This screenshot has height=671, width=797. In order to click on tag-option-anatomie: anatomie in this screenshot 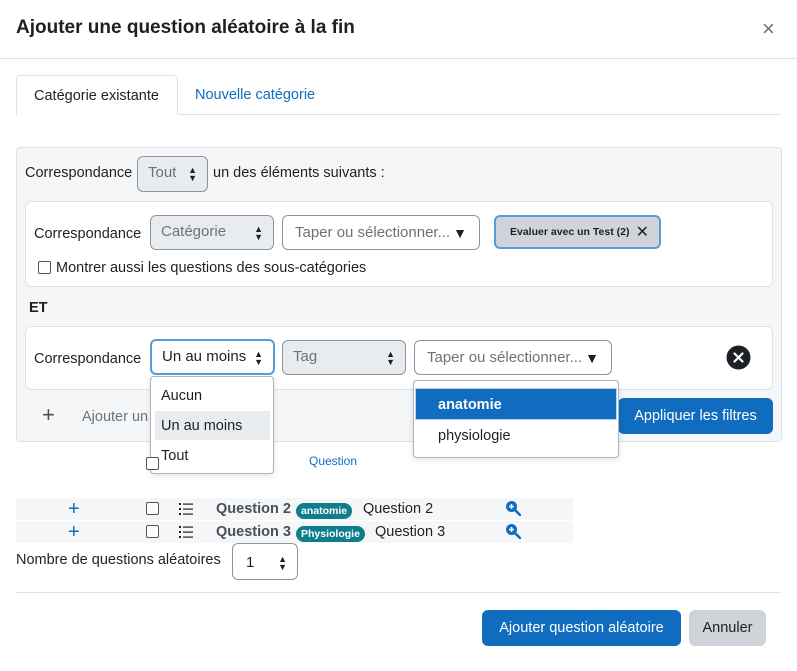, I will do `click(470, 405)`.